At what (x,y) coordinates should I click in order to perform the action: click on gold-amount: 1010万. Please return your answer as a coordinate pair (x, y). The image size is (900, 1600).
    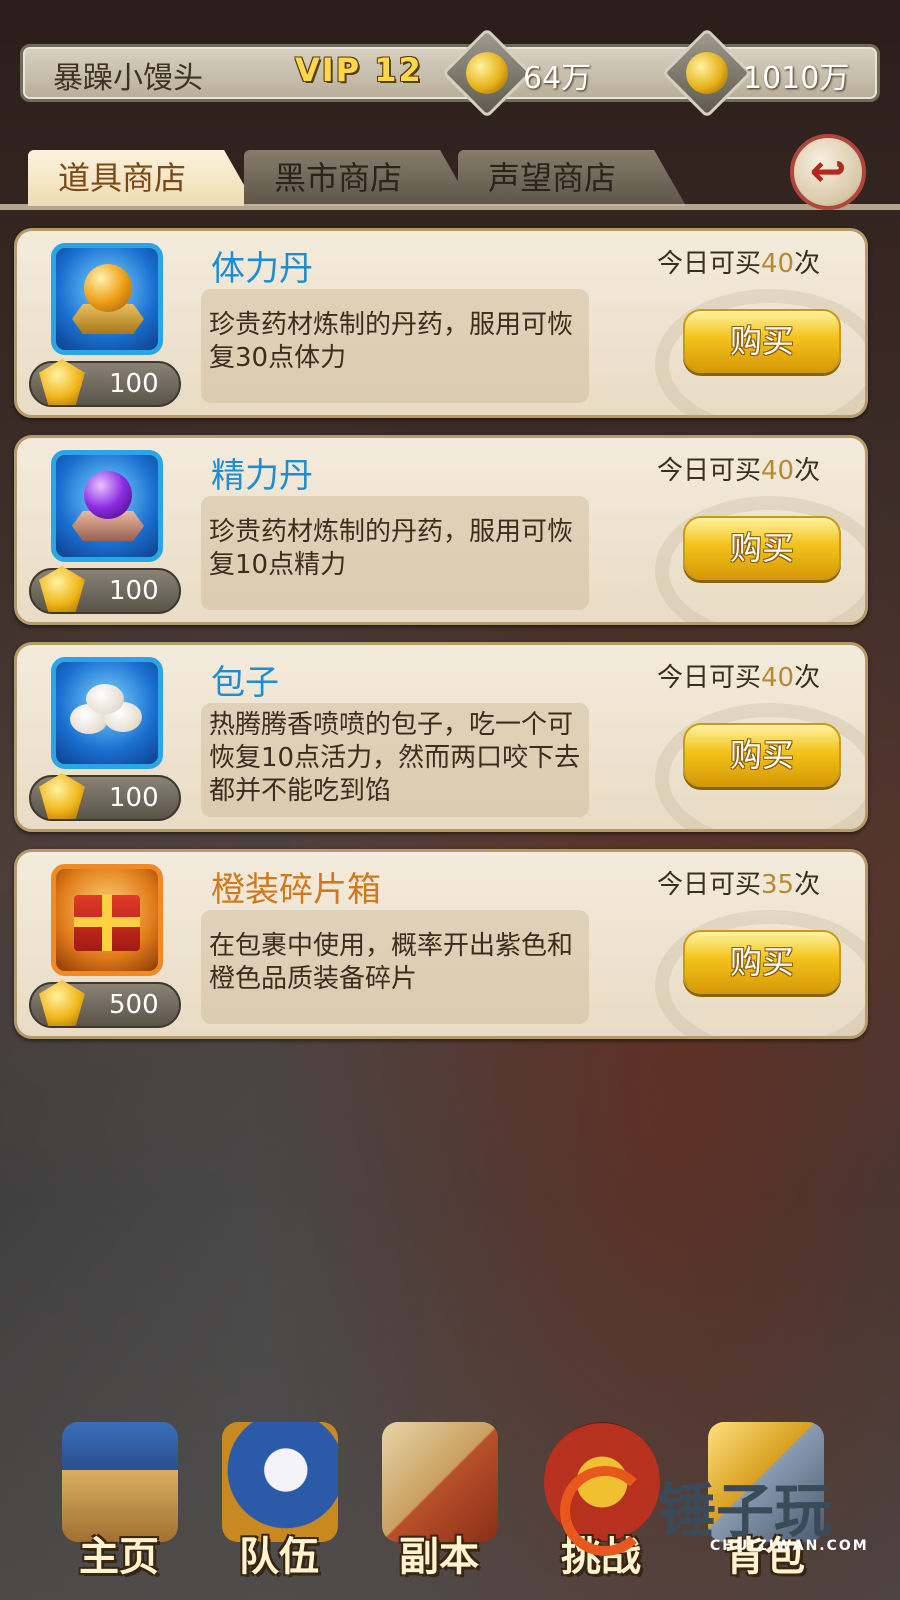
    Looking at the image, I should click on (796, 78).